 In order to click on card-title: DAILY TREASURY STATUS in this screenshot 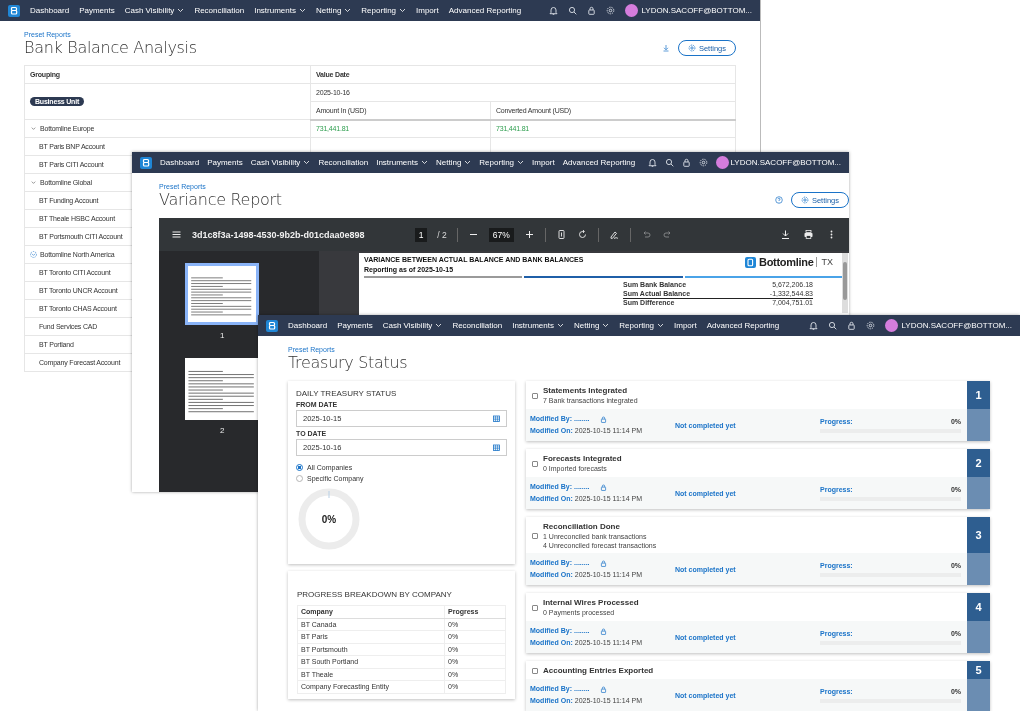, I will do `click(347, 393)`.